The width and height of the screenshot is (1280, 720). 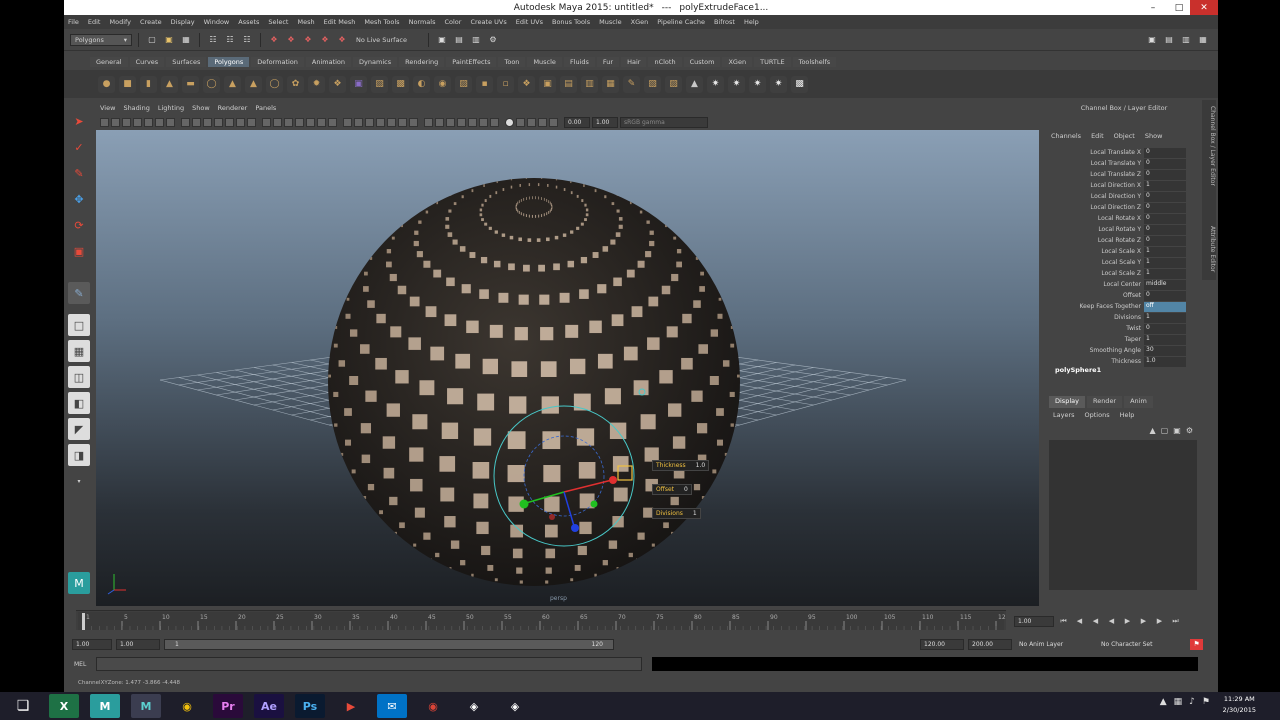 I want to click on start-time-field: 1.00, so click(x=92, y=644).